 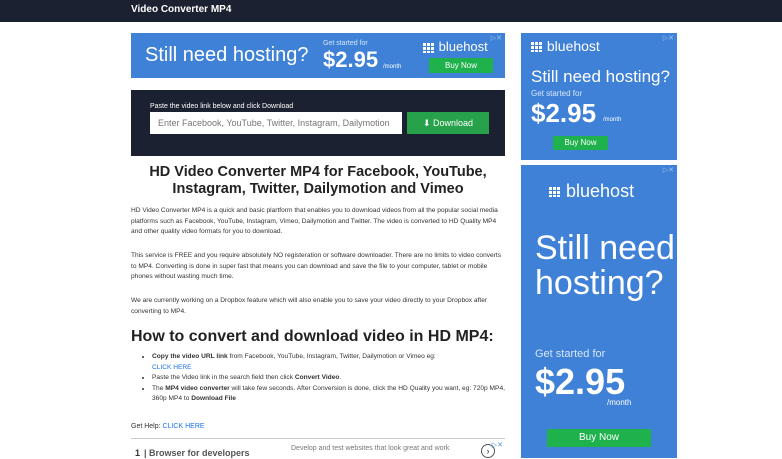 What do you see at coordinates (181, 9) in the screenshot?
I see `site-brand: Video Converter MP4` at bounding box center [181, 9].